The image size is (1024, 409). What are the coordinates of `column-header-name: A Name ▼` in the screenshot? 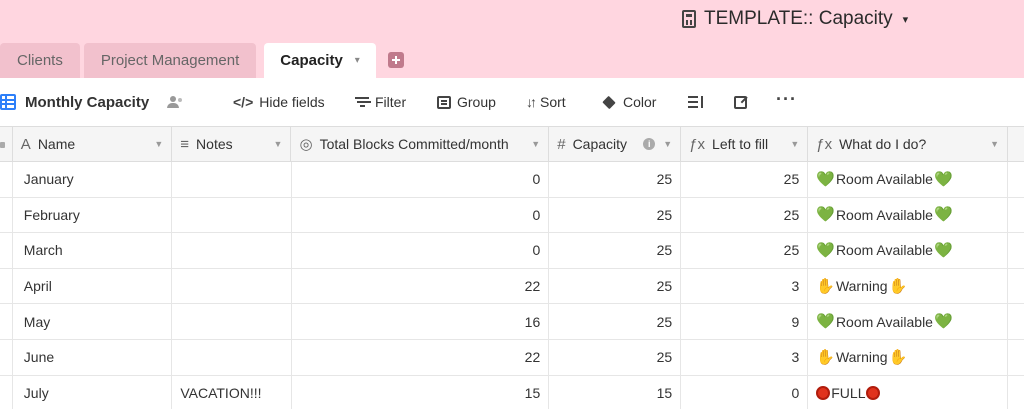 It's located at (93, 144).